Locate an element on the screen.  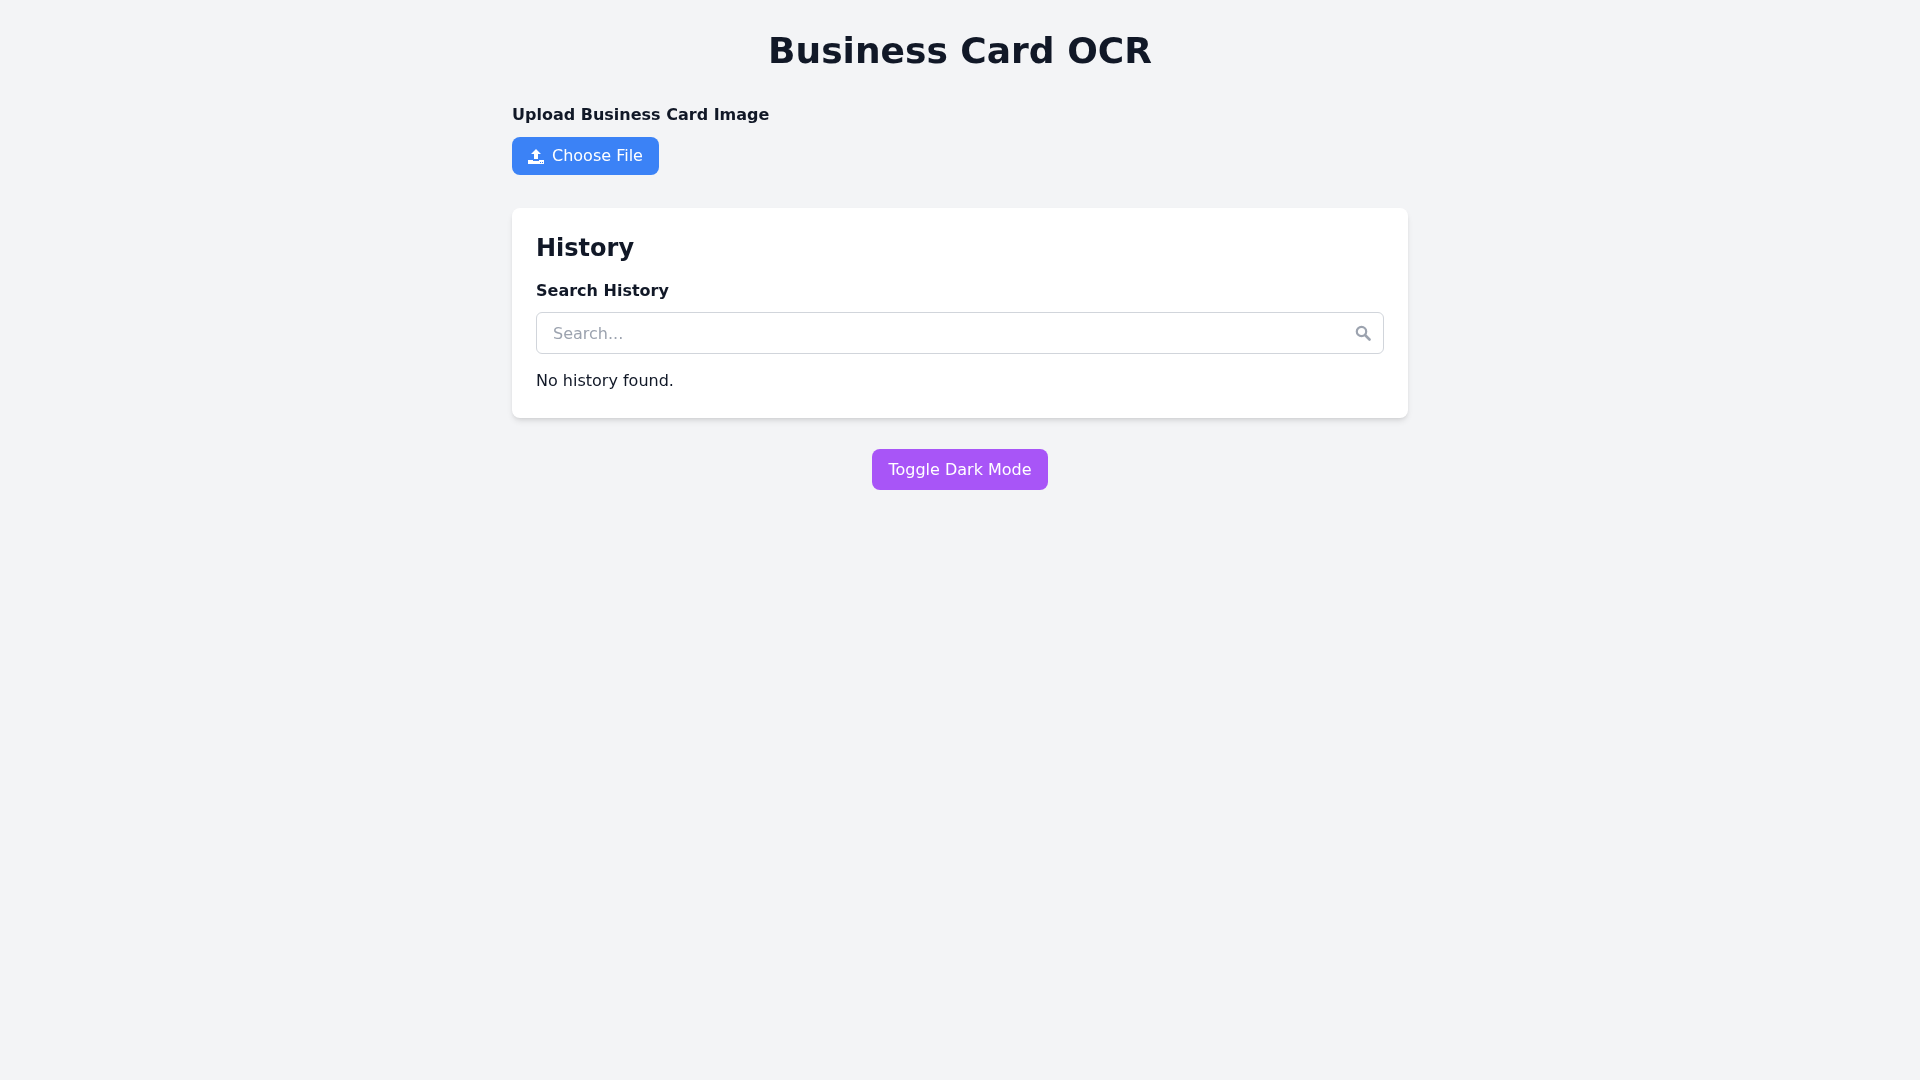
upload-icon is located at coordinates (536, 156).